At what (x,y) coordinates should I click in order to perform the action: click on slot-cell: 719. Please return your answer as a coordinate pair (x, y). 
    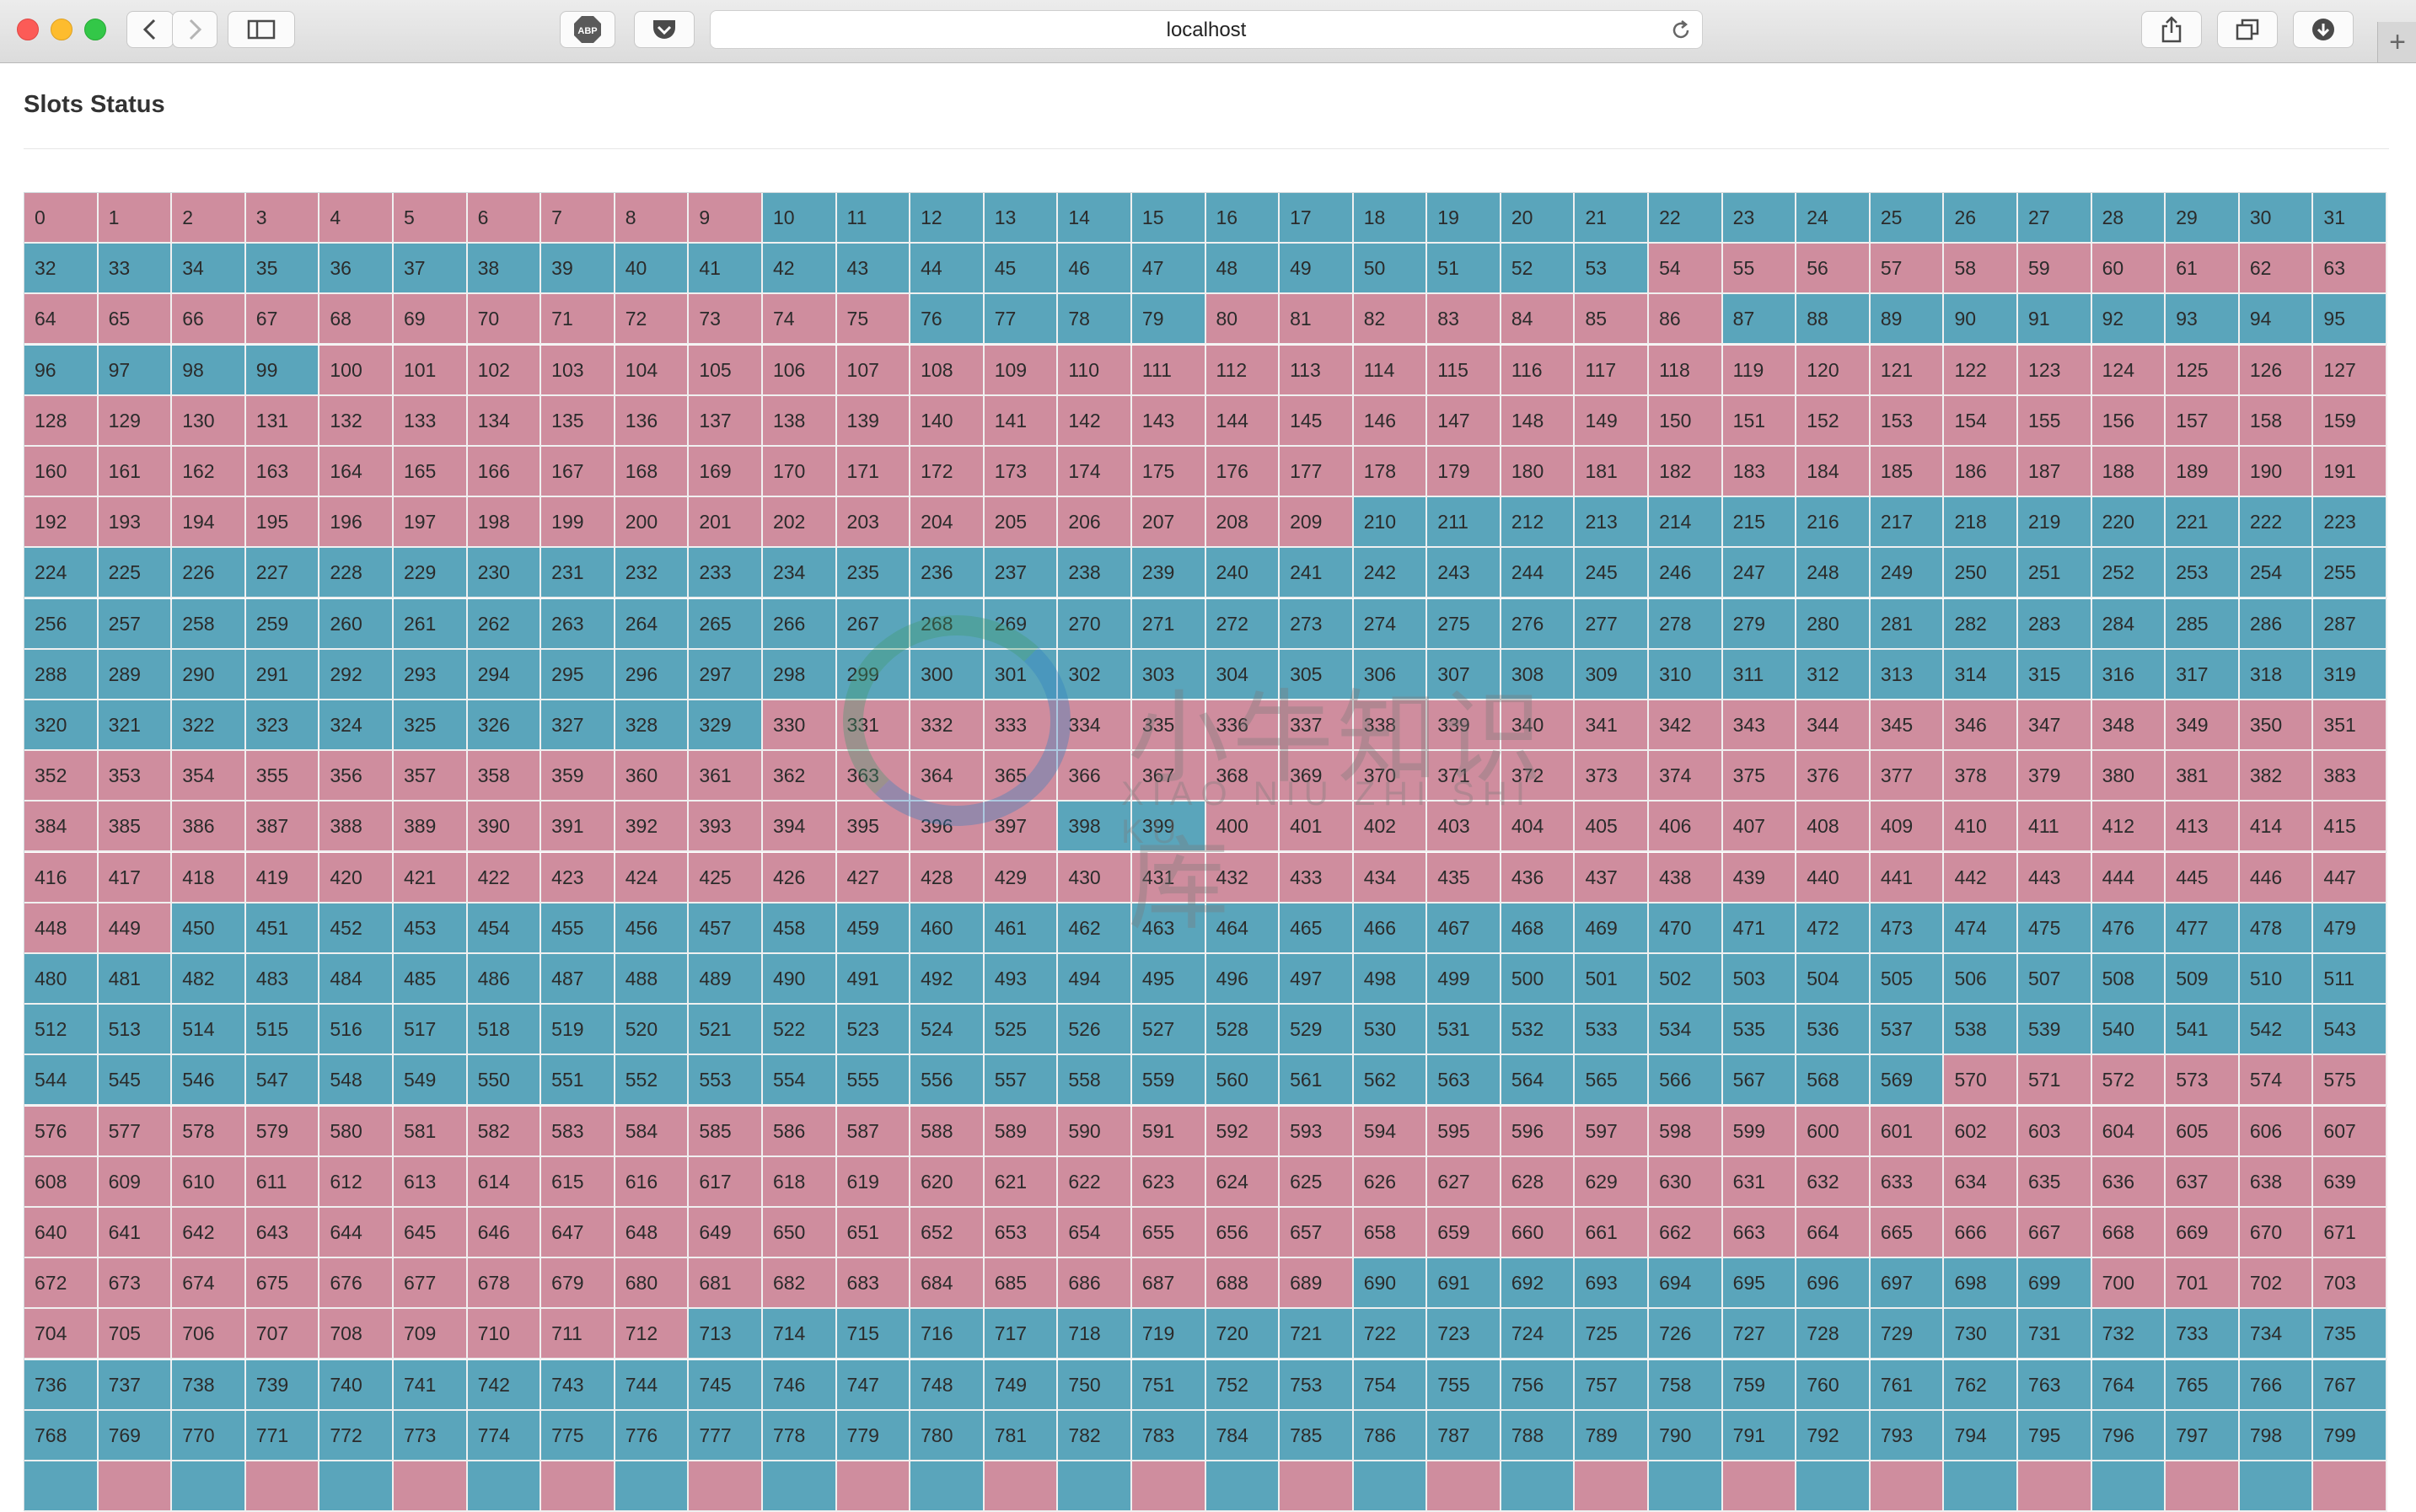
    Looking at the image, I should click on (1168, 1334).